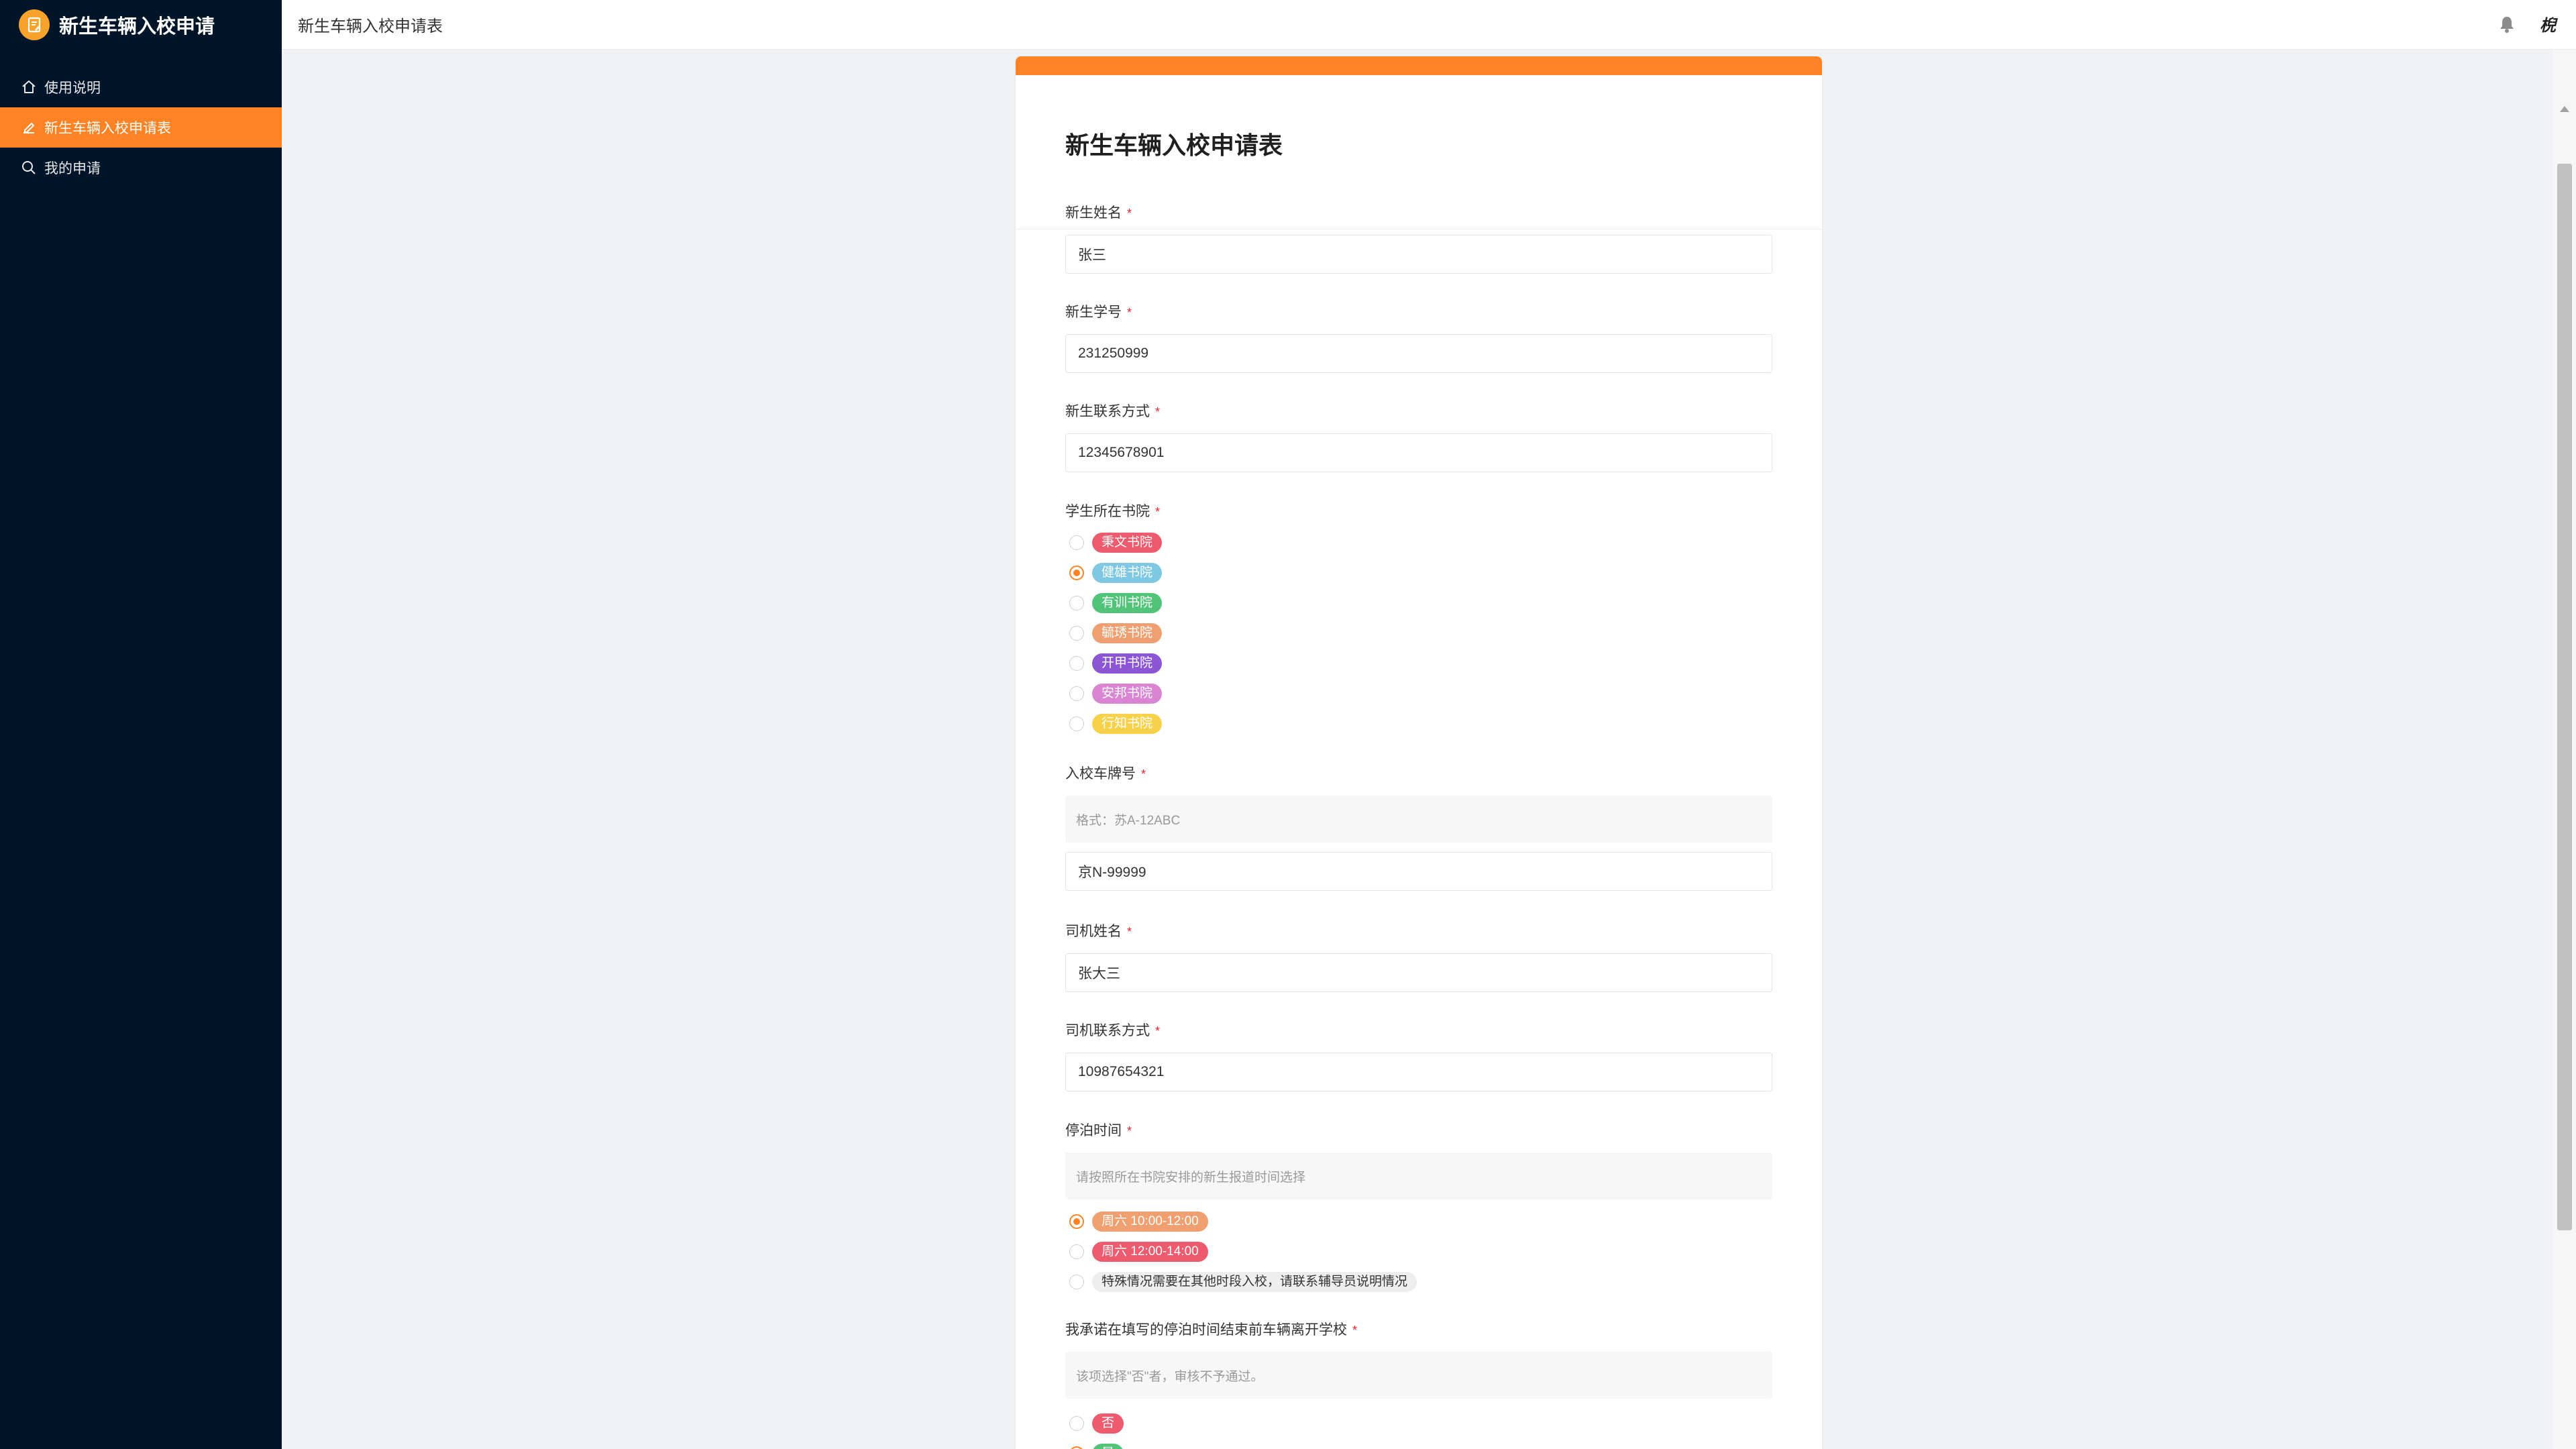 The image size is (2576, 1449). What do you see at coordinates (1127, 723) in the screenshot?
I see `option-tag: 行知书院` at bounding box center [1127, 723].